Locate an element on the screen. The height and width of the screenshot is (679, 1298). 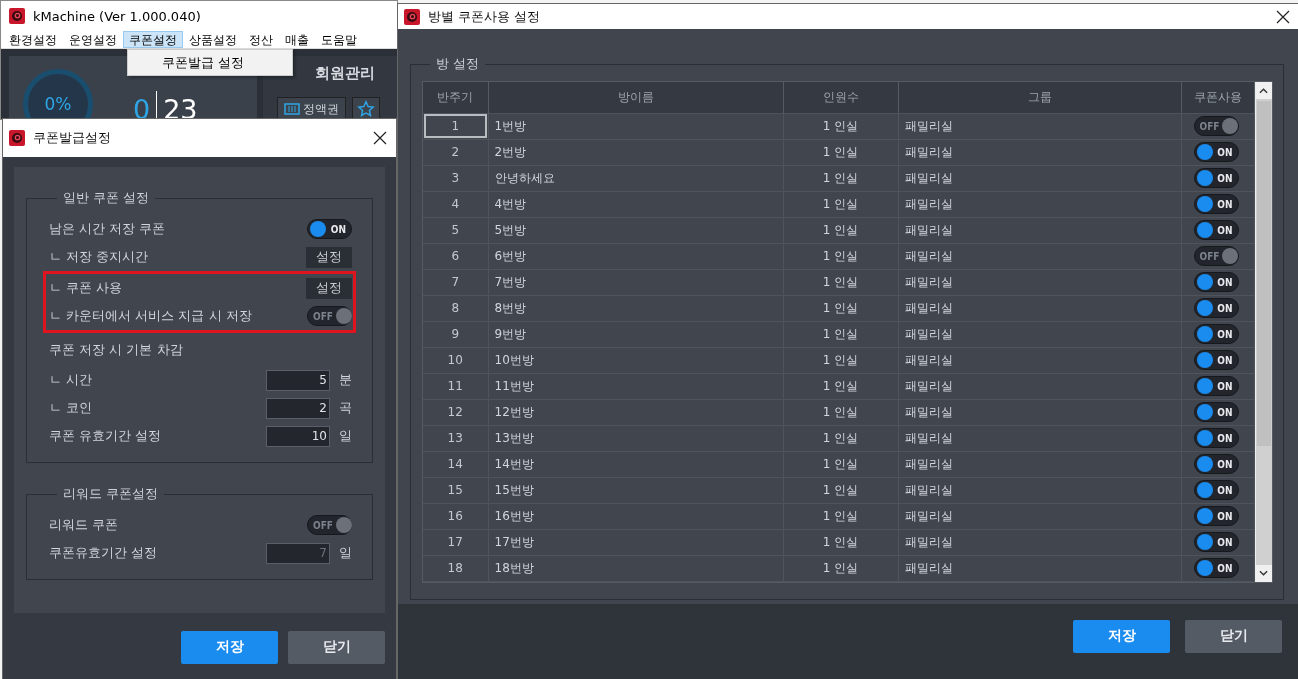
menu-item: 도움말 is located at coordinates (339, 39).